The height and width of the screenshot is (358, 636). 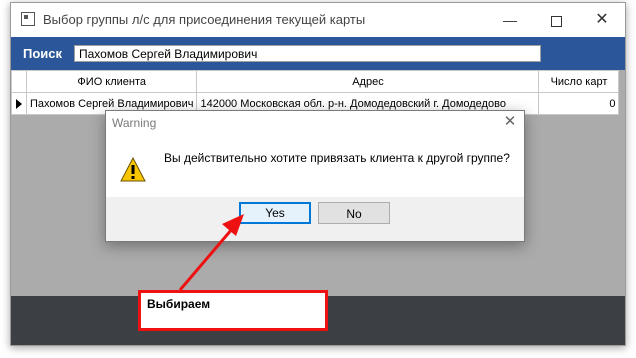 I want to click on table-header-row: ФИО клиента Адрес Число карт, so click(x=315, y=81).